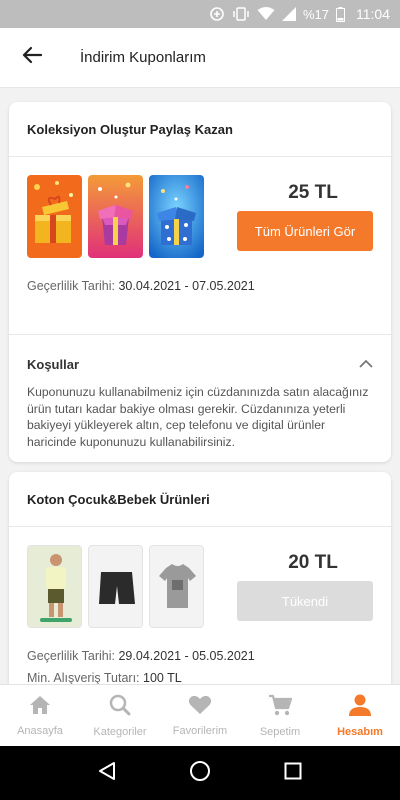  I want to click on gift-box-blue-image, so click(176, 216).